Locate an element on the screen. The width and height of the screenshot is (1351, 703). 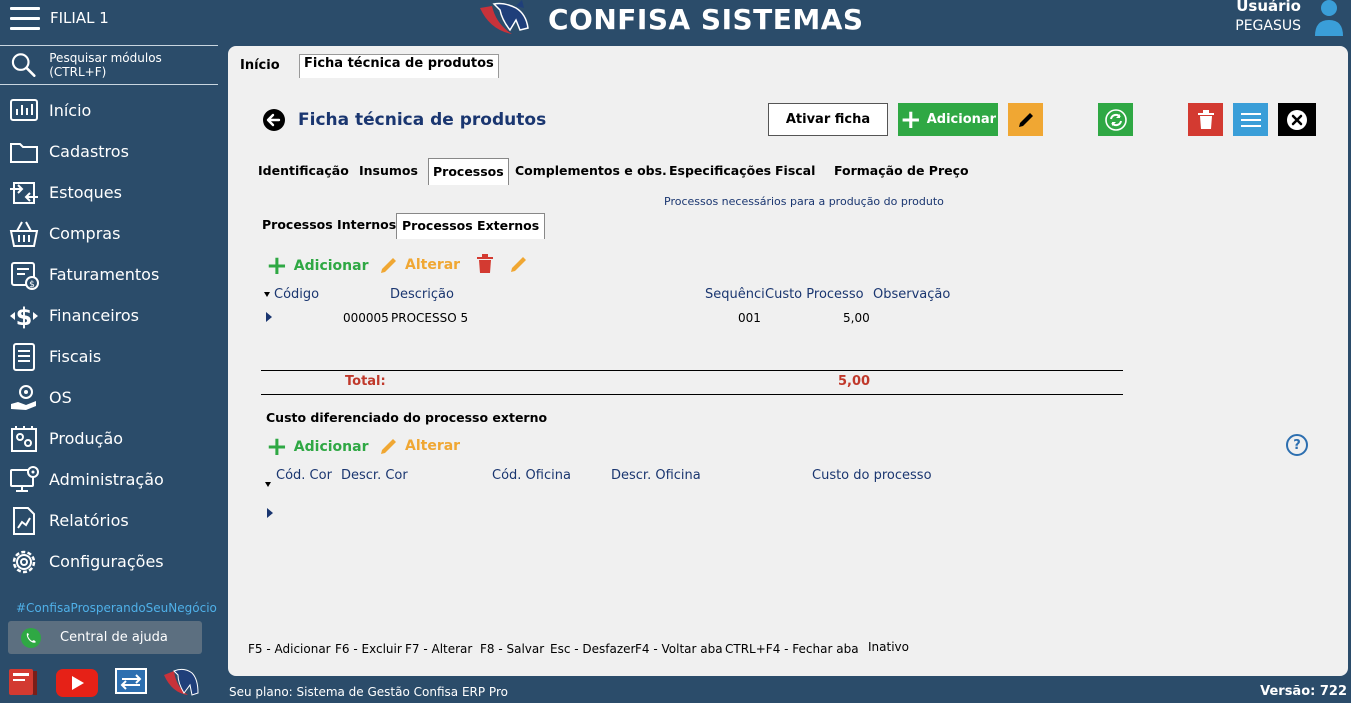
menu-list-button is located at coordinates (1250, 119).